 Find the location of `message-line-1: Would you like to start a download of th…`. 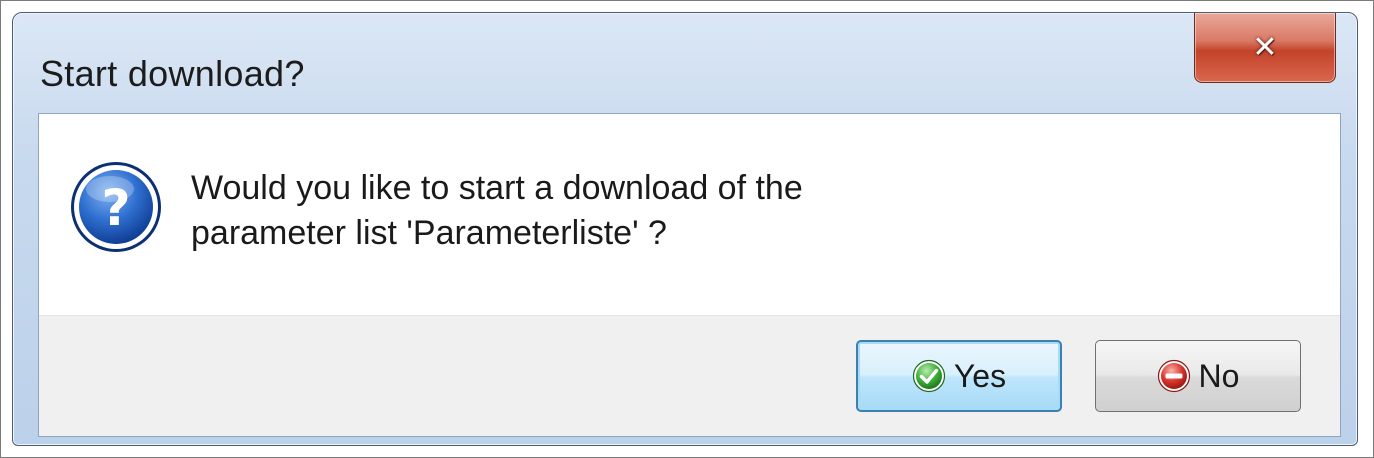

message-line-1: Would you like to start a download of th… is located at coordinates (497, 188).